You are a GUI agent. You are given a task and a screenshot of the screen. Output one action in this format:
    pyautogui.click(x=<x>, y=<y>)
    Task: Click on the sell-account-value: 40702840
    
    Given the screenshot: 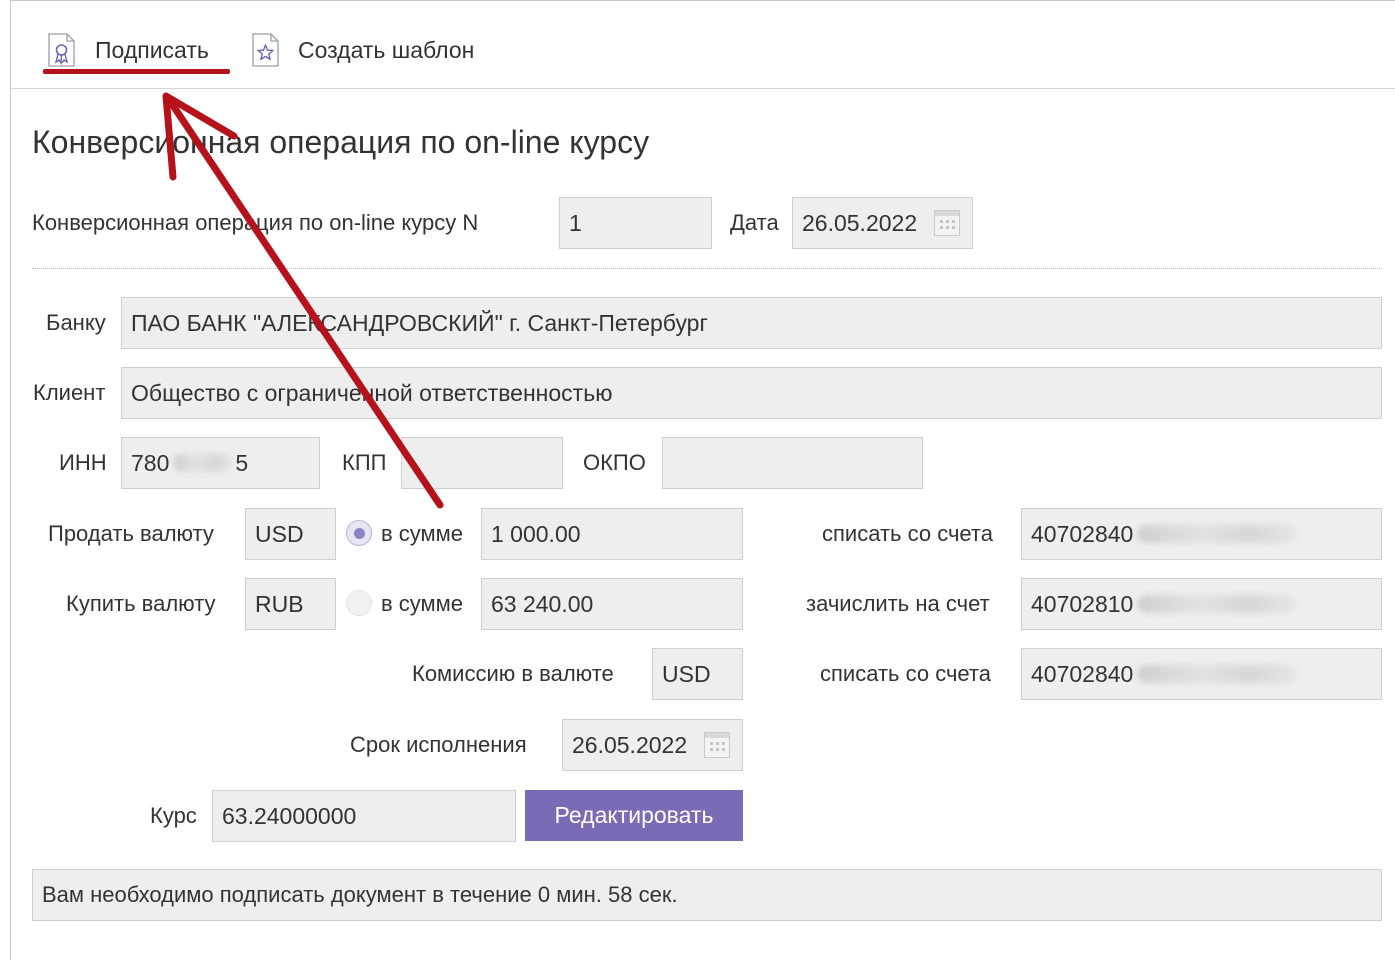 What is the action you would take?
    pyautogui.click(x=1082, y=533)
    